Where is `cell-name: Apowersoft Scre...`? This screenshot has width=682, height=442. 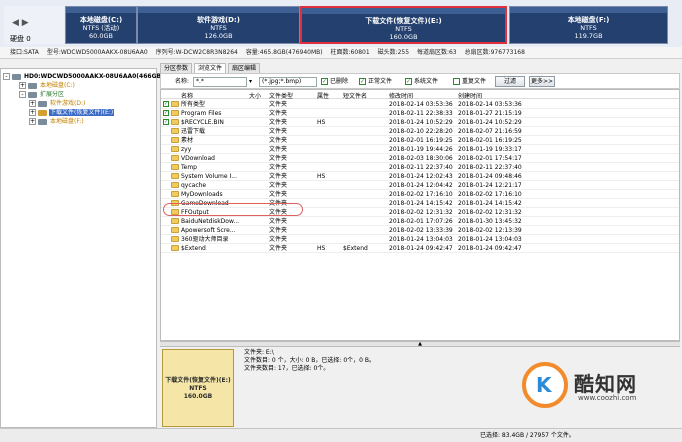
cell-name: Apowersoft Scre... is located at coordinates (208, 230).